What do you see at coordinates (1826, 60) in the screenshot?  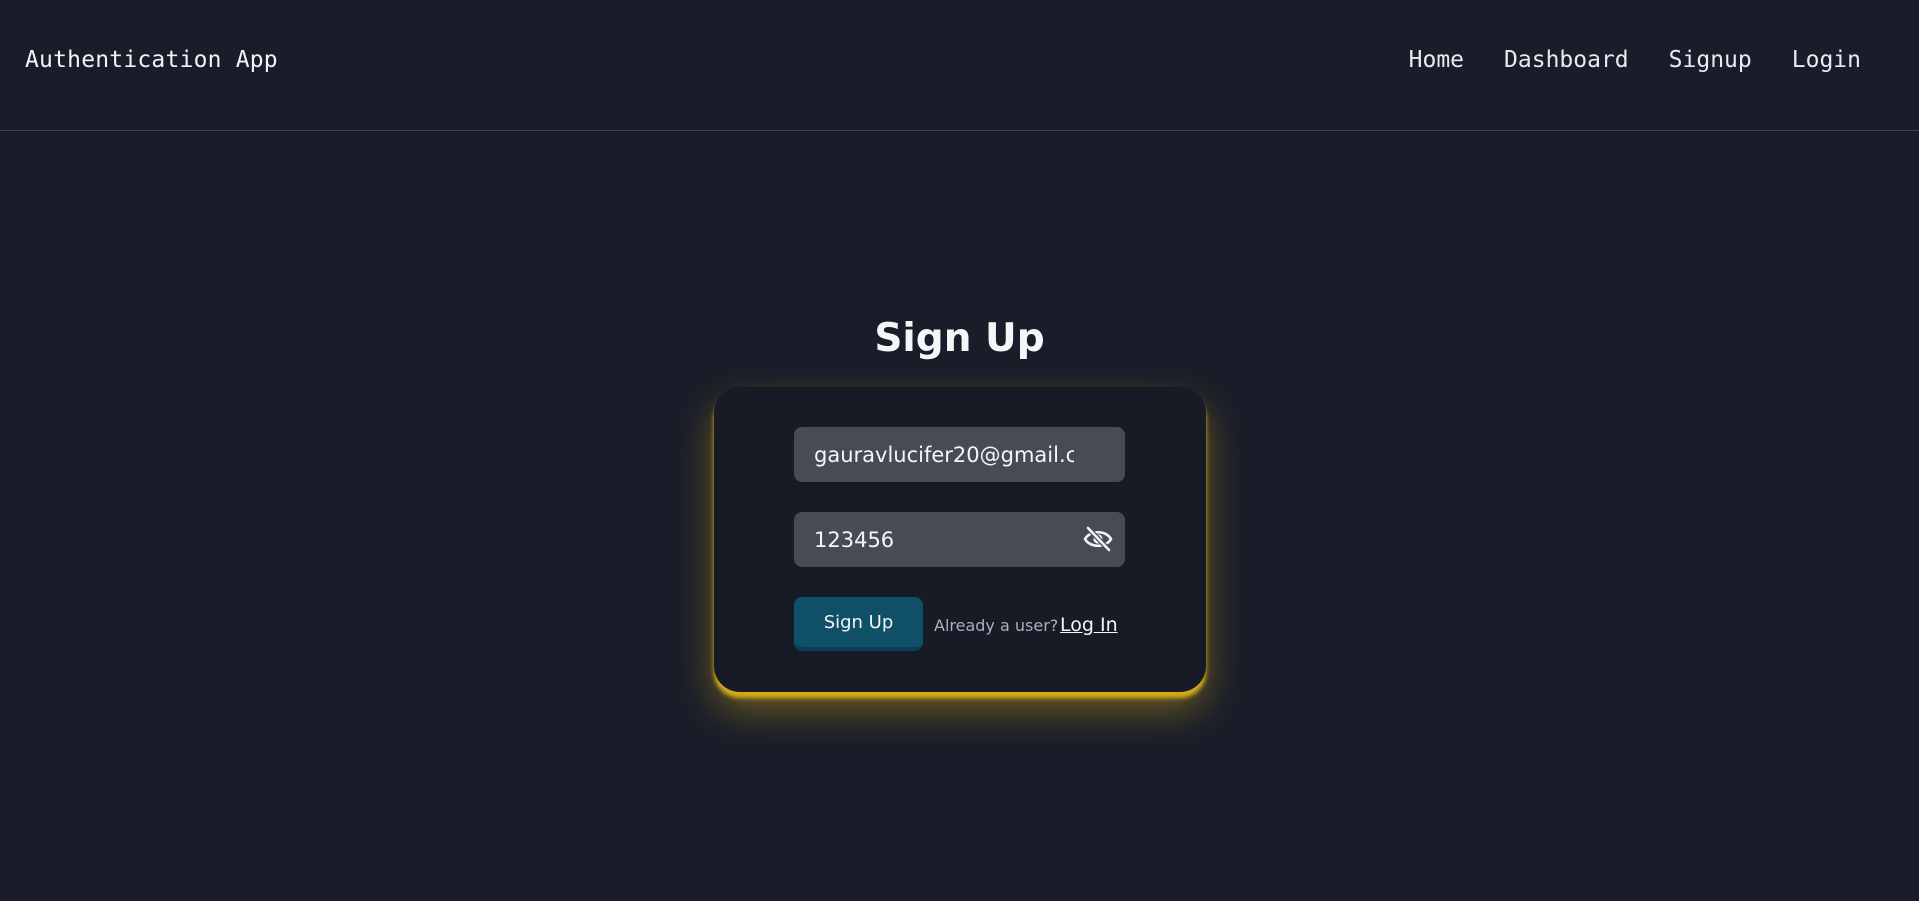 I see `nav-link-login: Login` at bounding box center [1826, 60].